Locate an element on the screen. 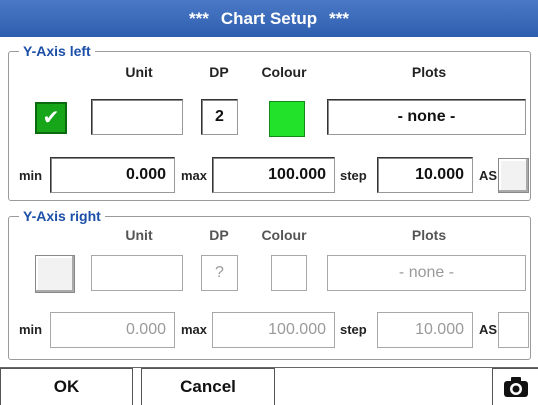 The image size is (538, 405). y-axis-right-legend: Y-Axis right is located at coordinates (62, 216).